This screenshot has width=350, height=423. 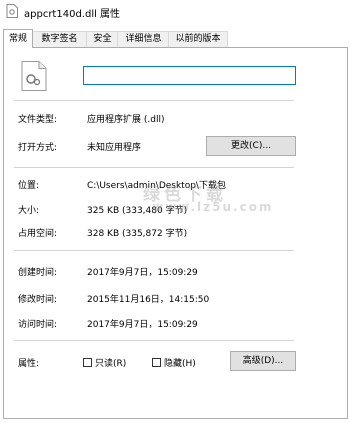 What do you see at coordinates (72, 14) in the screenshot?
I see `window-title: appcrt140d.dll 属性` at bounding box center [72, 14].